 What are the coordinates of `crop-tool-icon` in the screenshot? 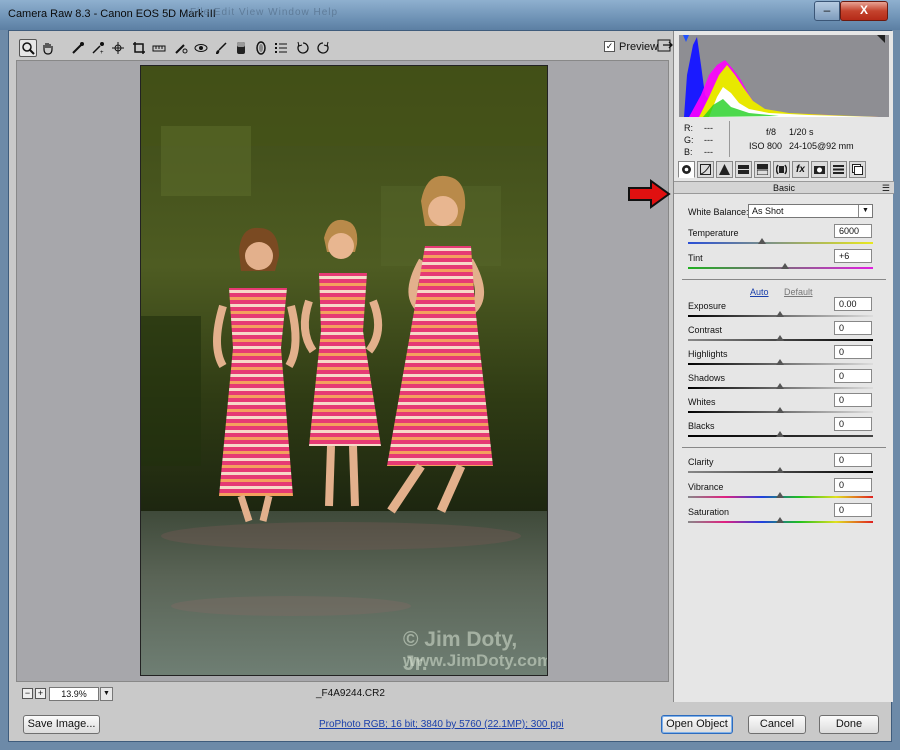 It's located at (139, 48).